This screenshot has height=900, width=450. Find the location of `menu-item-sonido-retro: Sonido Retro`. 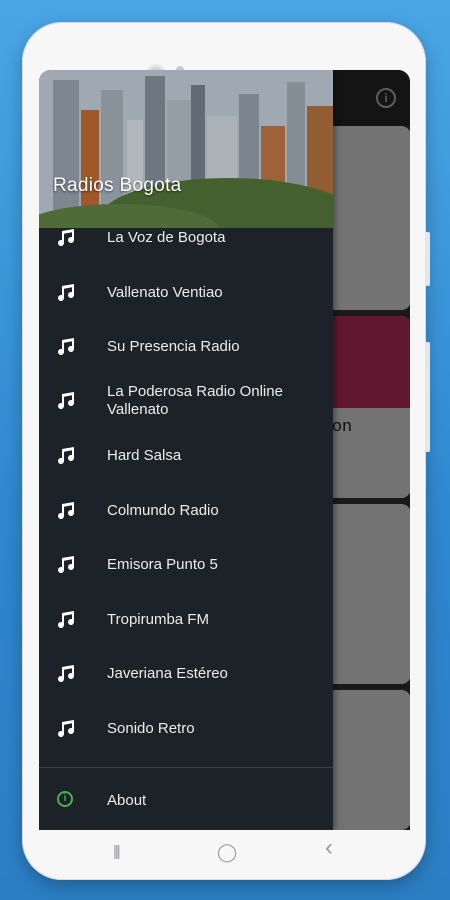

menu-item-sonido-retro: Sonido Retro is located at coordinates (186, 729).